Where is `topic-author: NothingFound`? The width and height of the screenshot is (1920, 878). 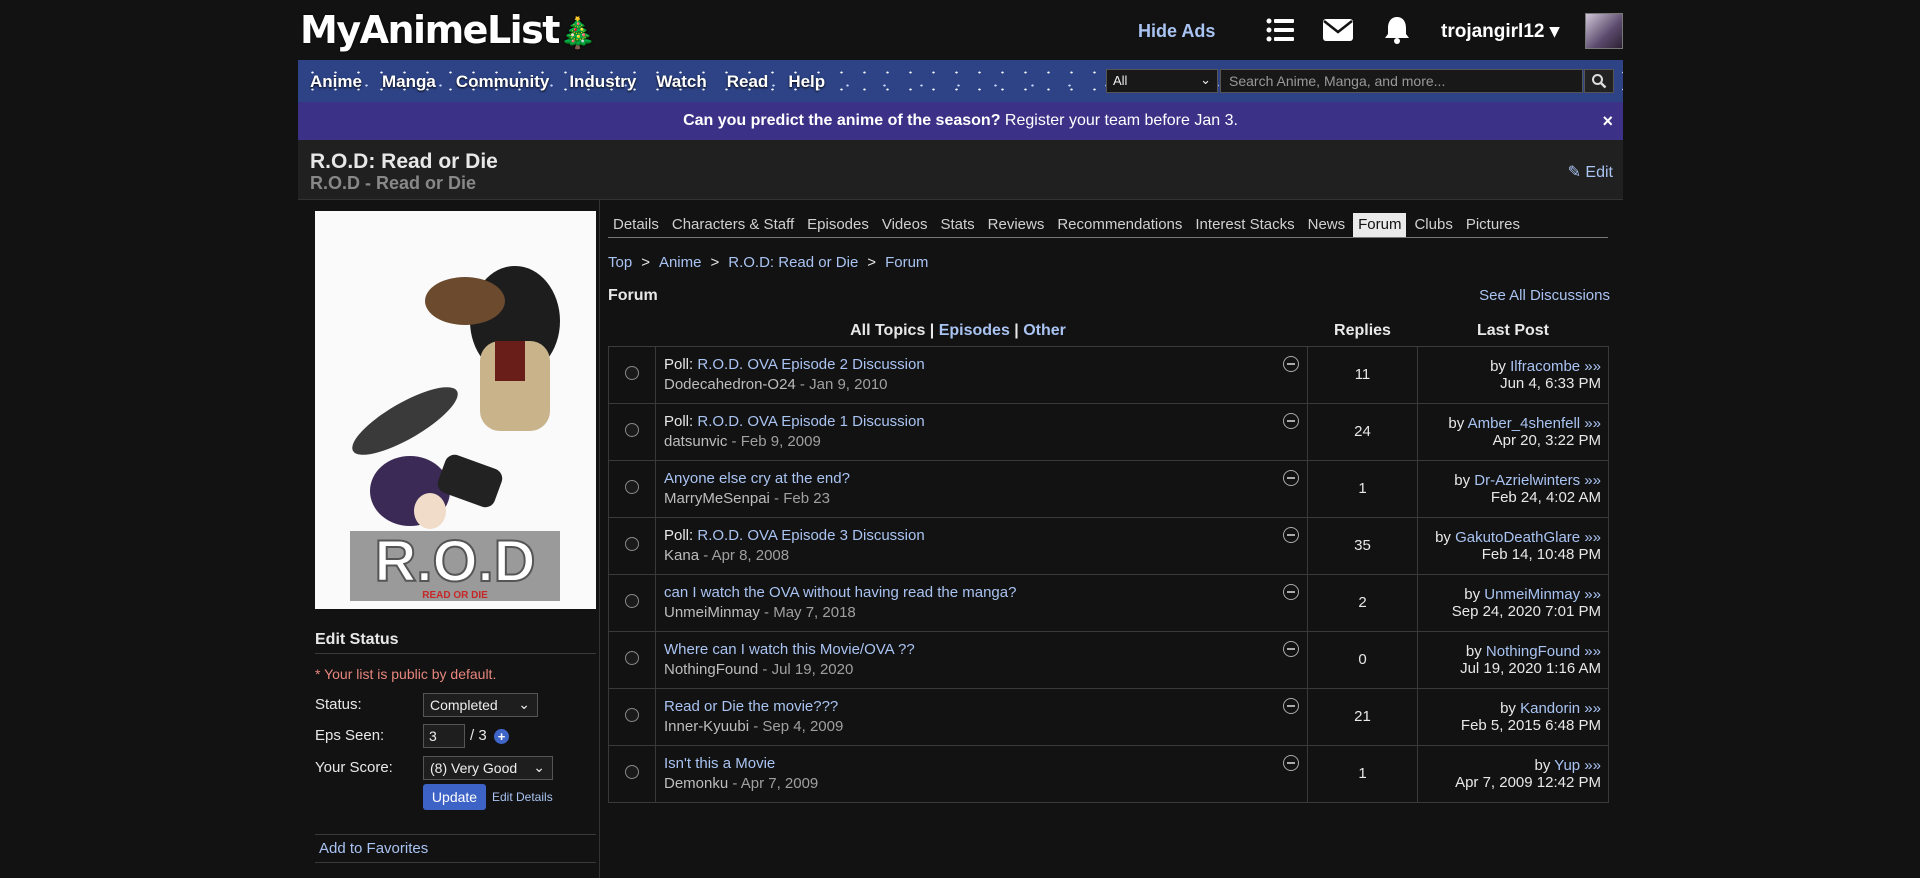
topic-author: NothingFound is located at coordinates (711, 669).